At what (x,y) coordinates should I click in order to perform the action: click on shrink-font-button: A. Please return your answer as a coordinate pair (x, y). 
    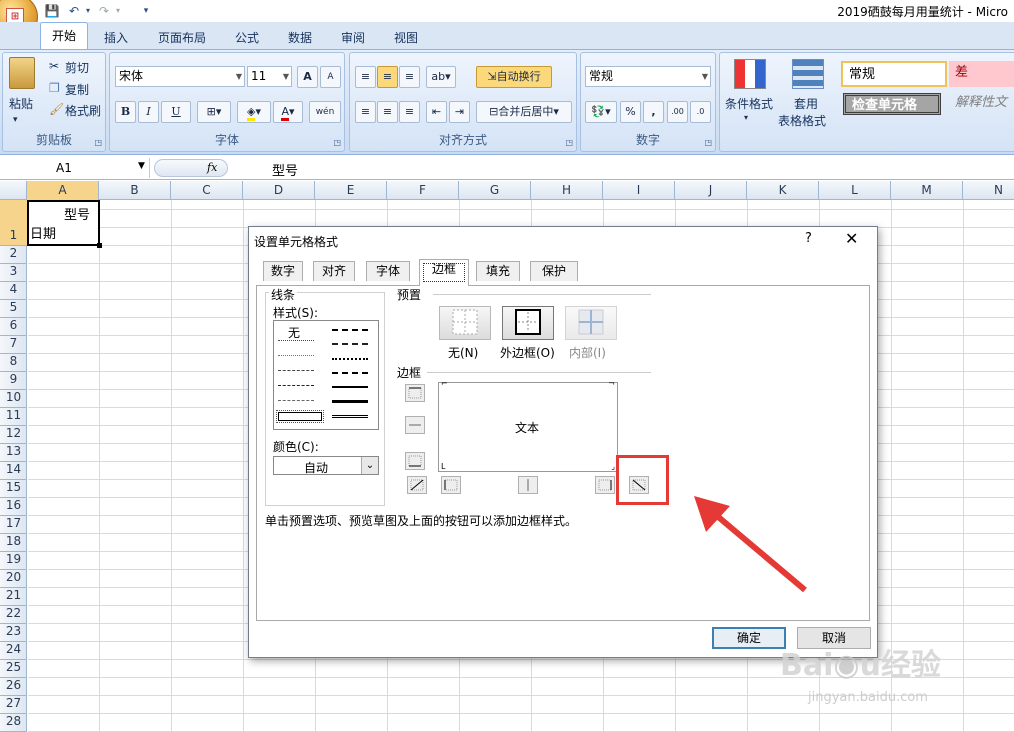
    Looking at the image, I should click on (330, 77).